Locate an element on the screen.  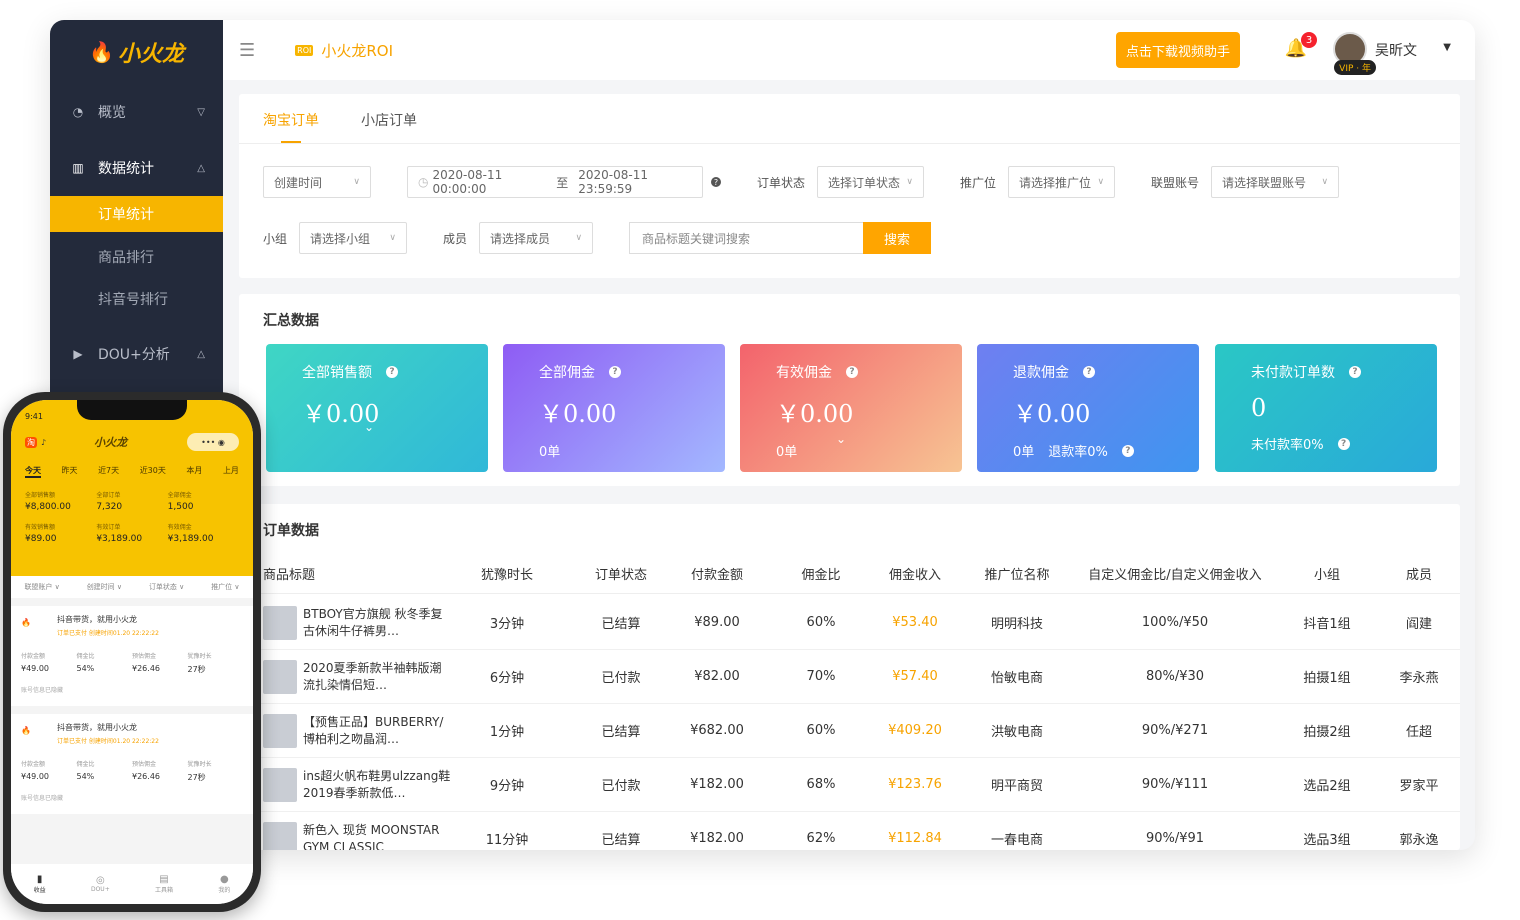
sidebar-item-dou-analysis: ▶ DOU+分析 △ is located at coordinates (136, 354).